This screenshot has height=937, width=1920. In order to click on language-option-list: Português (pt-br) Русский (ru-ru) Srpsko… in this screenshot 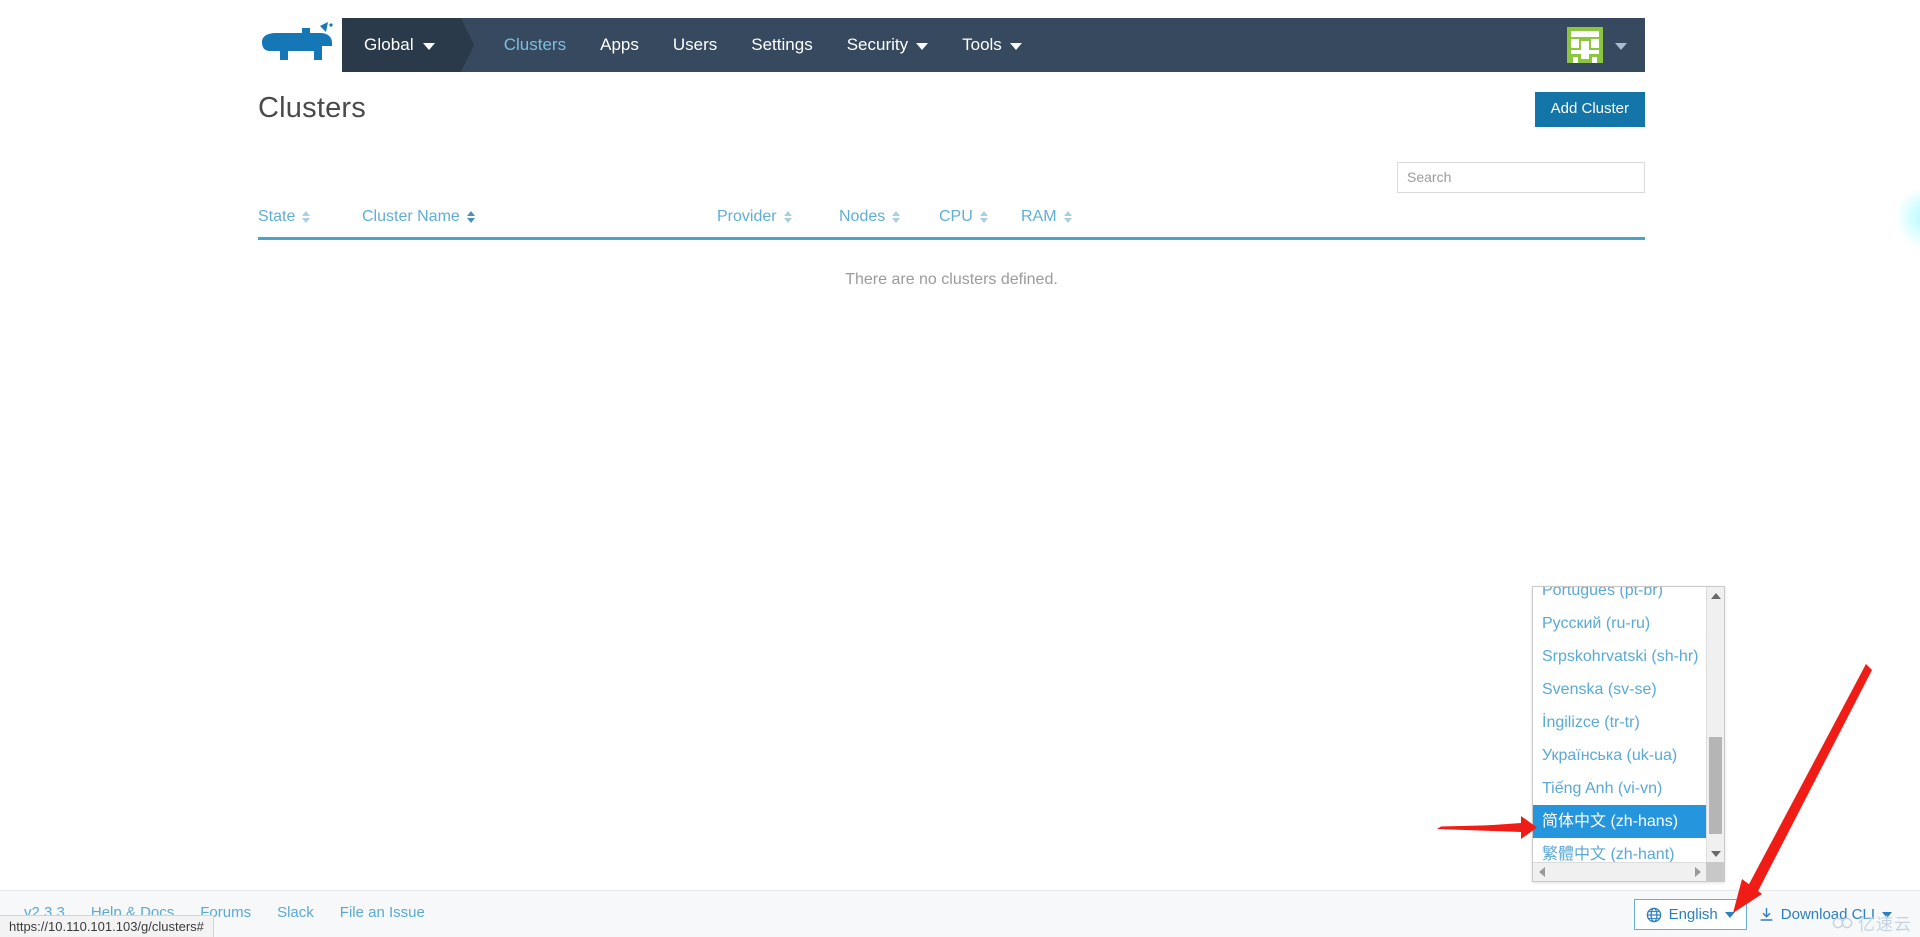, I will do `click(1619, 724)`.